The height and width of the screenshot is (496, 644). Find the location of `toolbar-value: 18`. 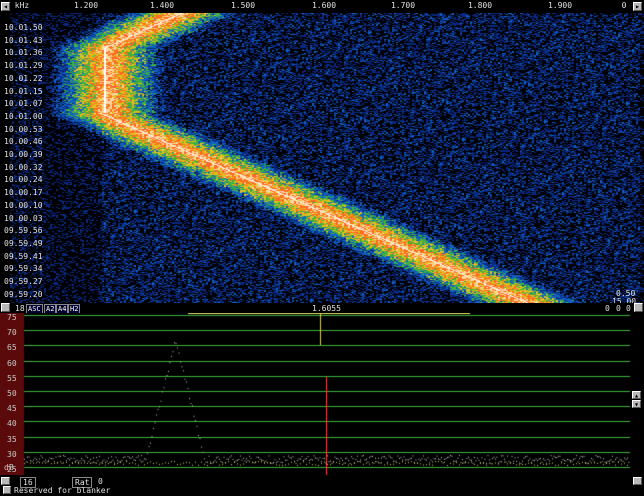

toolbar-value: 18 is located at coordinates (20, 308).